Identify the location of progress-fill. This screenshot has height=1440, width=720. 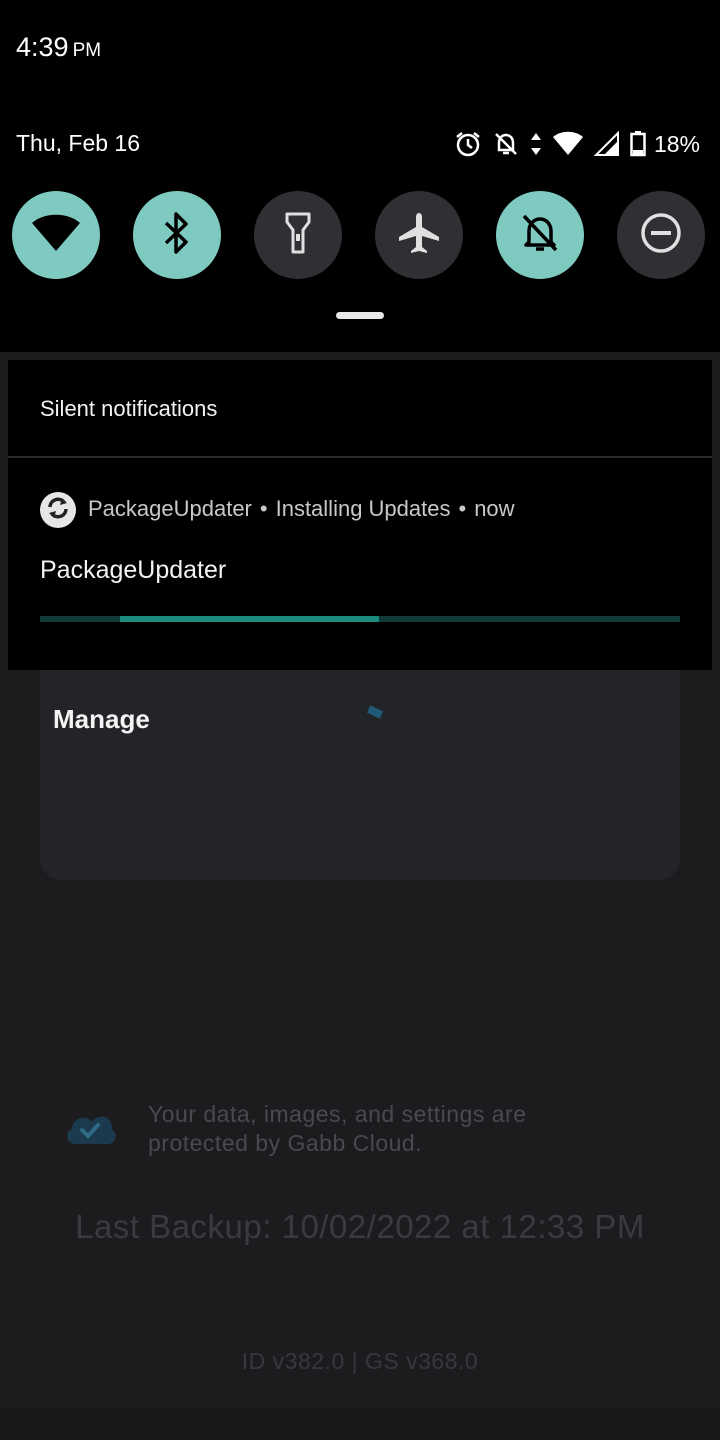
(250, 619).